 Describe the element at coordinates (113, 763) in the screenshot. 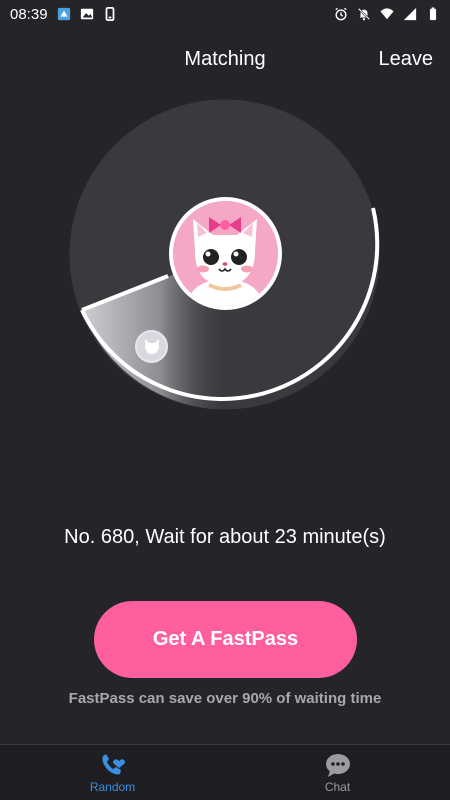

I see `phone-heart-icon` at that location.